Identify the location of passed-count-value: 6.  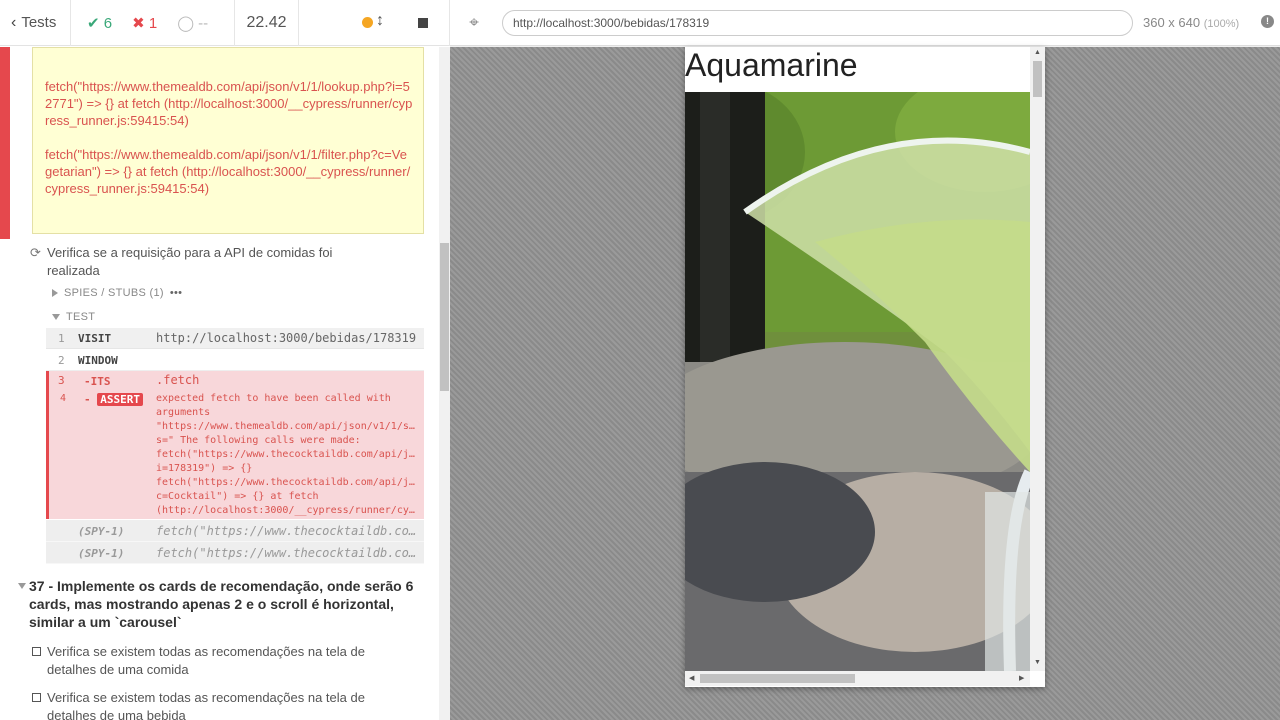
(108, 23).